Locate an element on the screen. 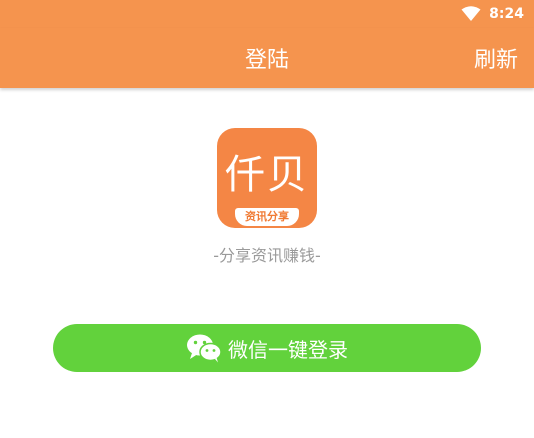  refresh-button: 刷新 is located at coordinates (496, 58).